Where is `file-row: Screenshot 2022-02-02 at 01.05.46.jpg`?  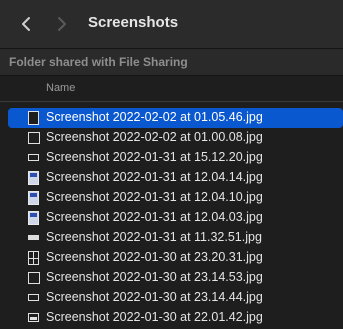
file-row: Screenshot 2022-02-02 at 01.05.46.jpg is located at coordinates (175, 118).